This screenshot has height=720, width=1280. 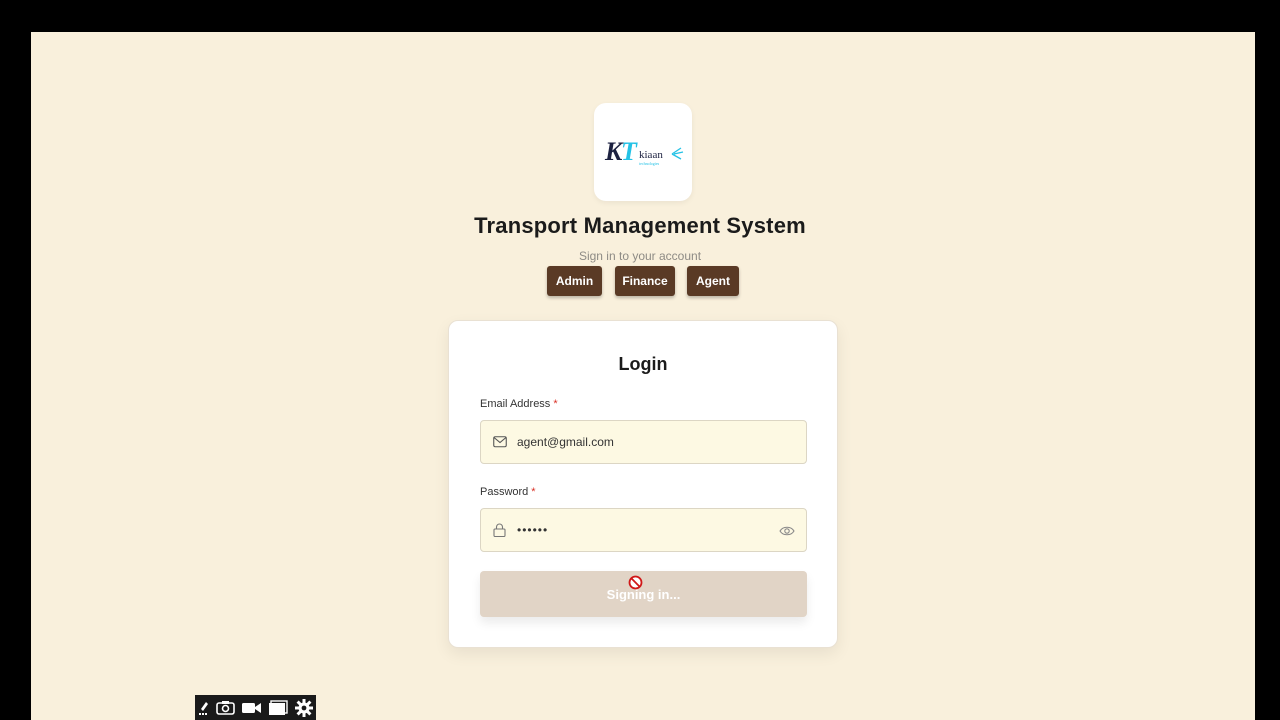 What do you see at coordinates (204, 708) in the screenshot?
I see `edit-icon` at bounding box center [204, 708].